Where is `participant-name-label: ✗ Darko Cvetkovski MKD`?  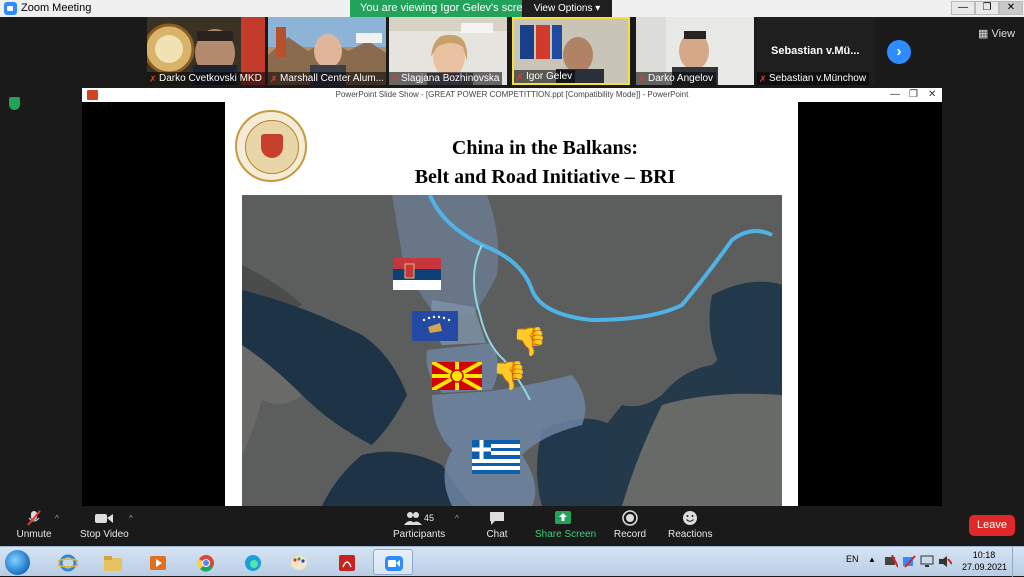
participant-name-label: ✗ Darko Cvetkovski MKD is located at coordinates (206, 78).